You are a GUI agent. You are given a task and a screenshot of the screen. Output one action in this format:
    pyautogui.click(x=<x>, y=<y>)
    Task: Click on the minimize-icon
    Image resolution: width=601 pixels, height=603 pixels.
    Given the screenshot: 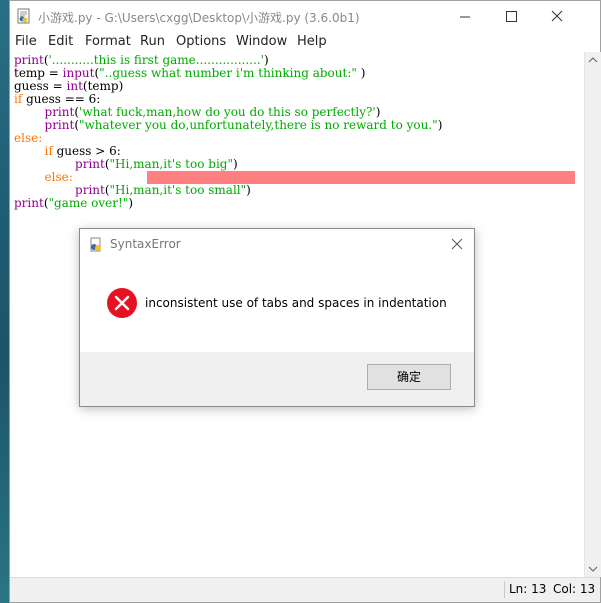 What is the action you would take?
    pyautogui.click(x=465, y=17)
    